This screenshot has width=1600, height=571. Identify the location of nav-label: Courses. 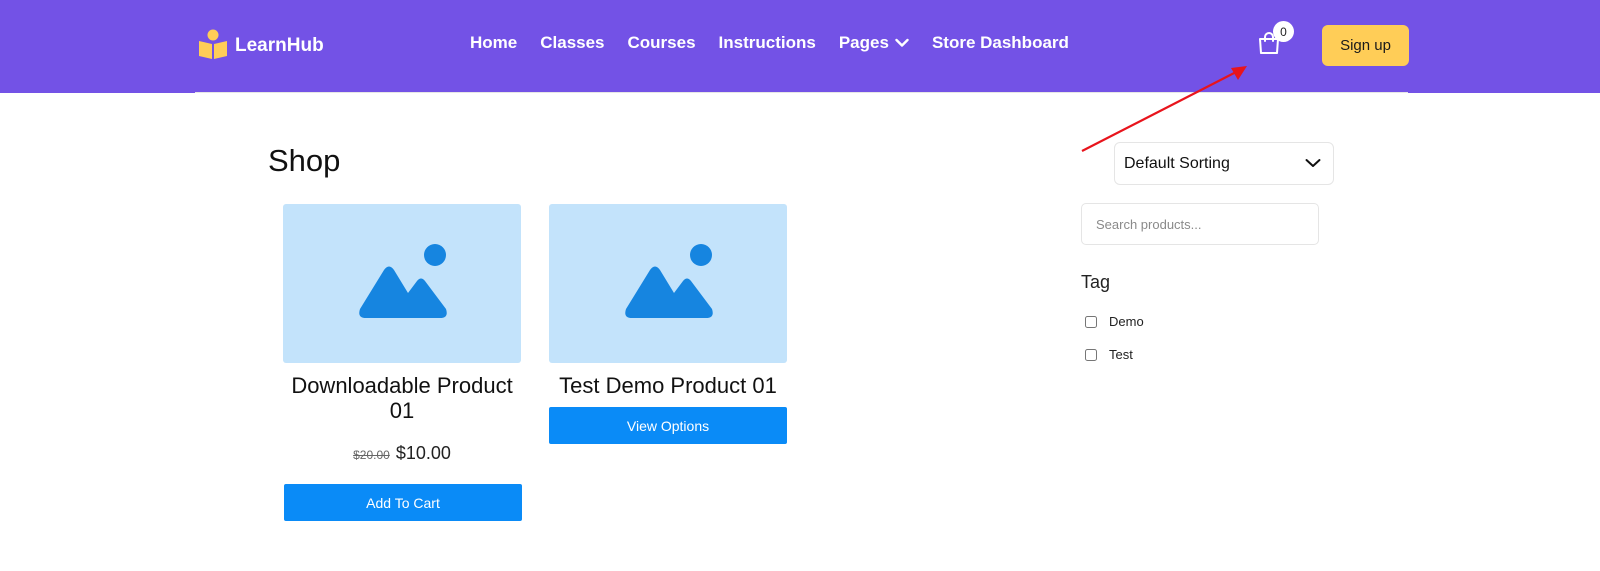
(661, 42).